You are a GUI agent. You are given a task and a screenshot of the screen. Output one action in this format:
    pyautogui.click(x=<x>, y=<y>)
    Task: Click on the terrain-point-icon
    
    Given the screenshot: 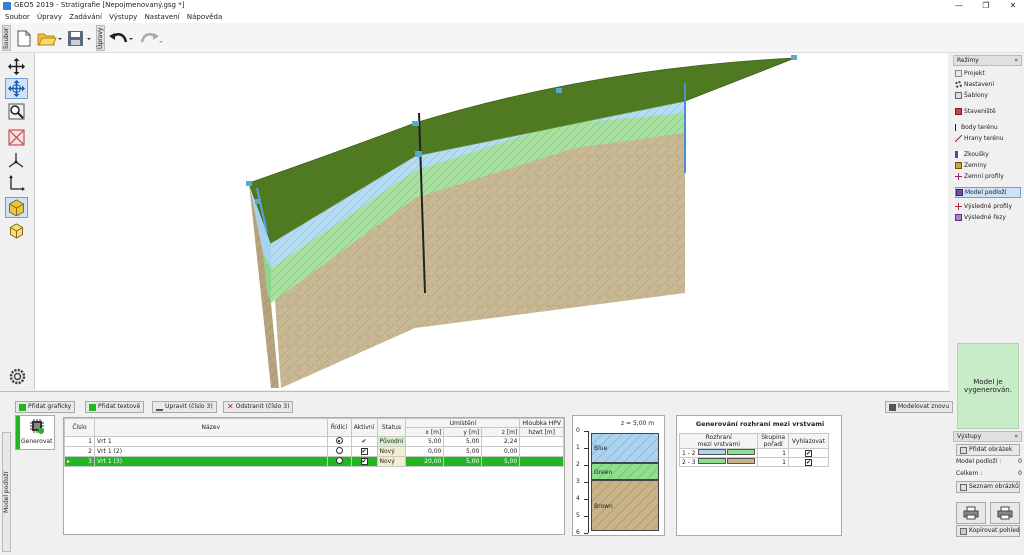 What is the action you would take?
    pyautogui.click(x=957, y=127)
    